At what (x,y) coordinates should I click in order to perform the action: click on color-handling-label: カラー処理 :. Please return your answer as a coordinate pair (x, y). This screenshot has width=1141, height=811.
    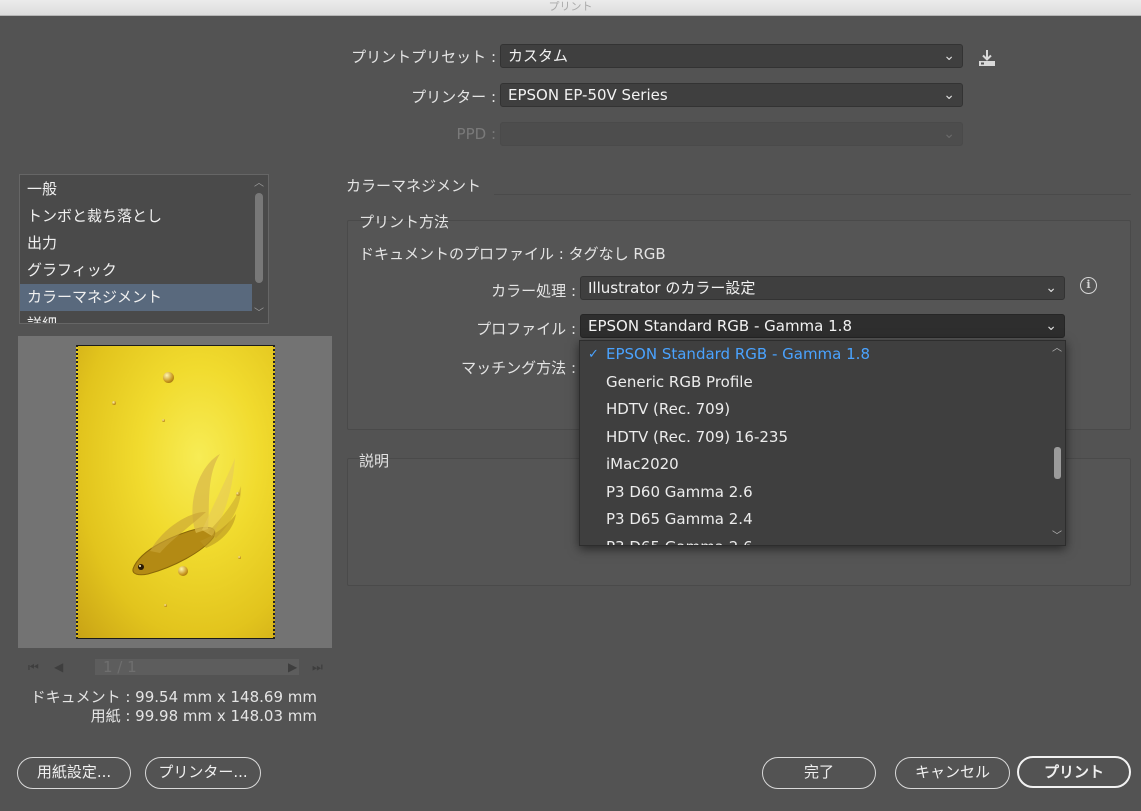
    Looking at the image, I should click on (533, 291).